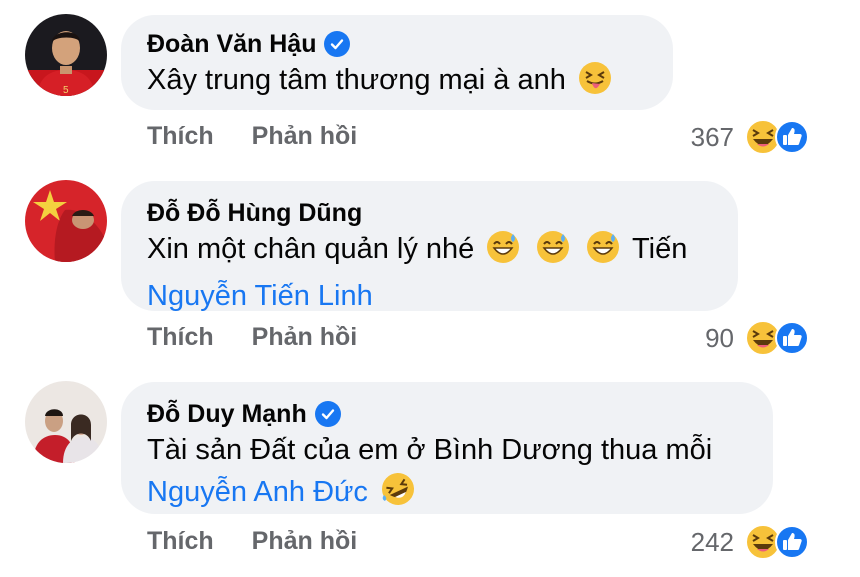  I want to click on comment-body-continued: Tiến, so click(660, 249).